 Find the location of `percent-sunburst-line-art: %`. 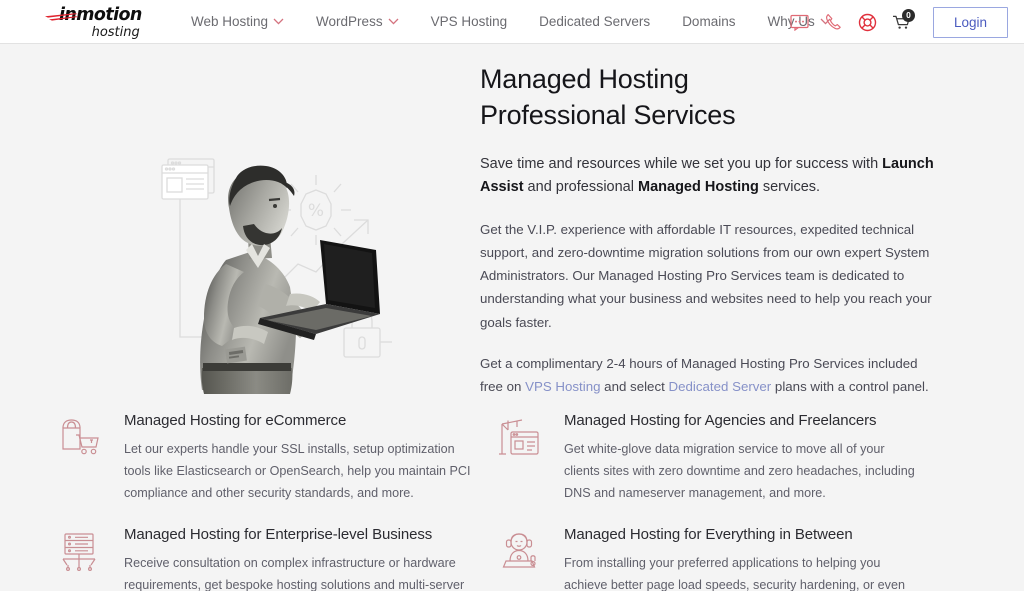

percent-sunburst-line-art: % is located at coordinates (316, 210).